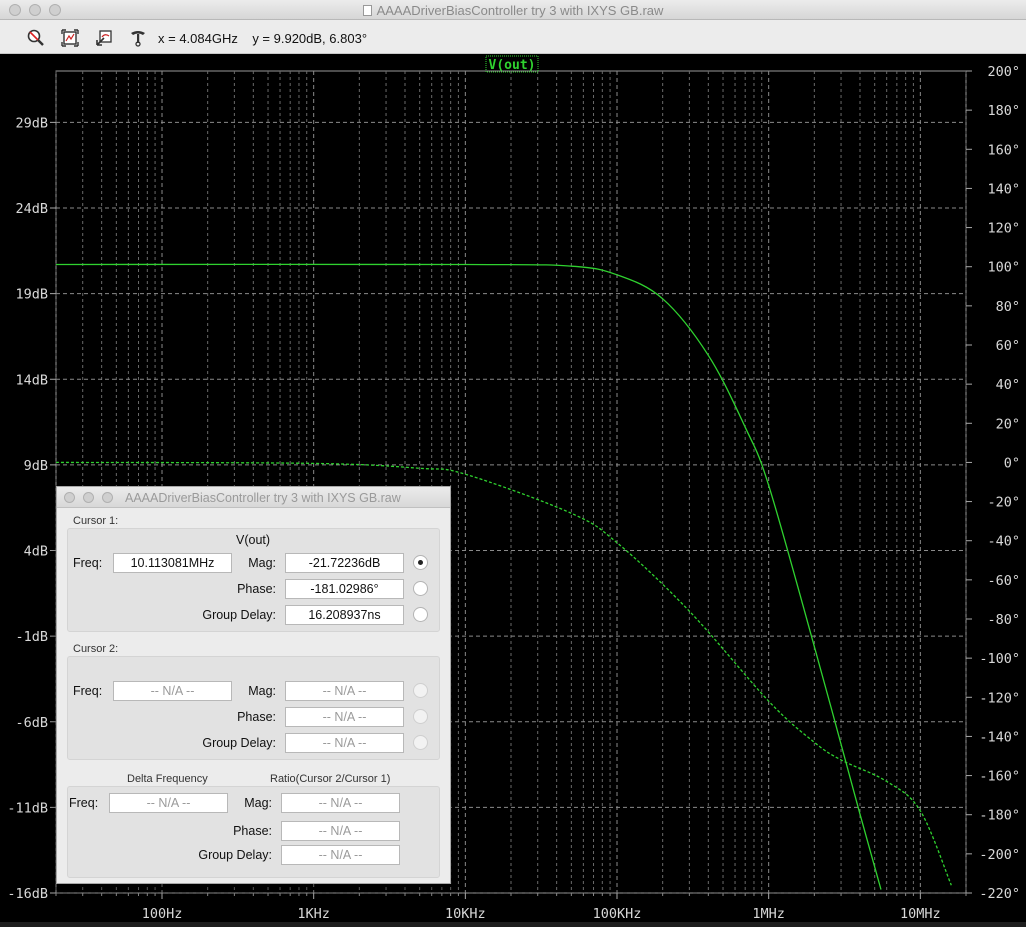 Image resolution: width=1026 pixels, height=927 pixels. I want to click on x-tick-label: 1MHz, so click(768, 914).